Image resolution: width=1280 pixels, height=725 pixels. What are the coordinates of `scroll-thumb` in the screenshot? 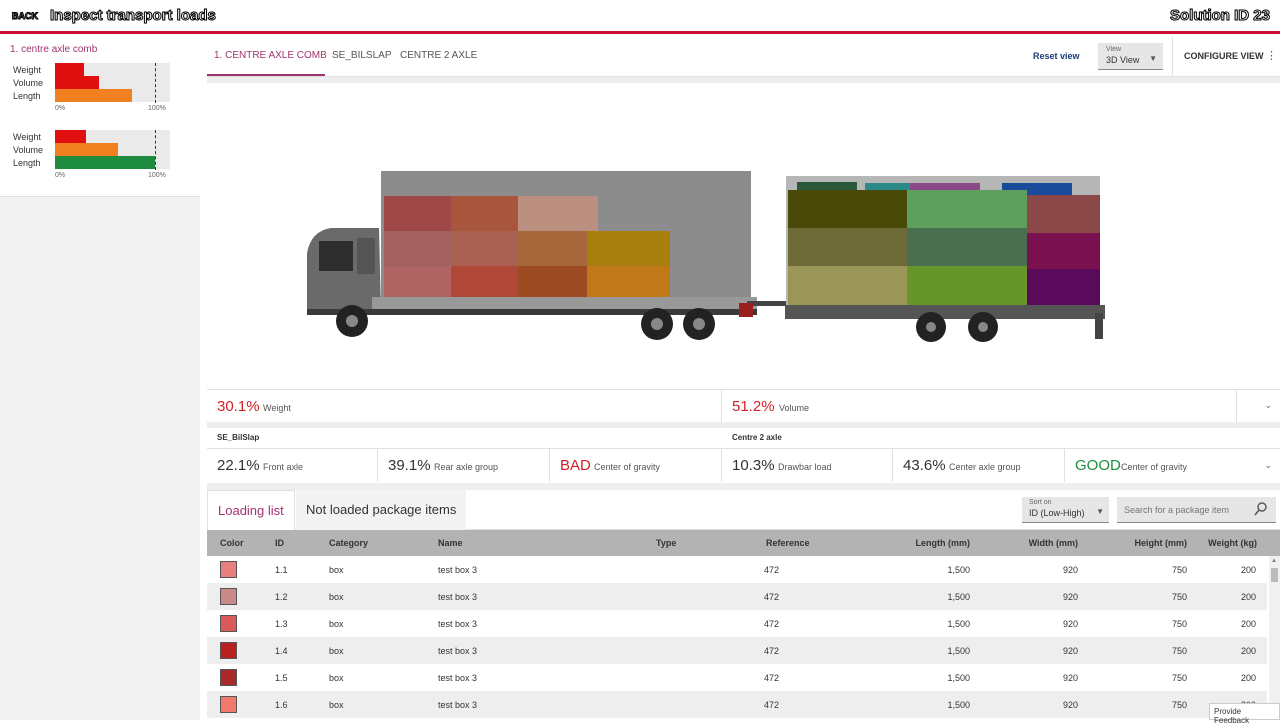 It's located at (1274, 575).